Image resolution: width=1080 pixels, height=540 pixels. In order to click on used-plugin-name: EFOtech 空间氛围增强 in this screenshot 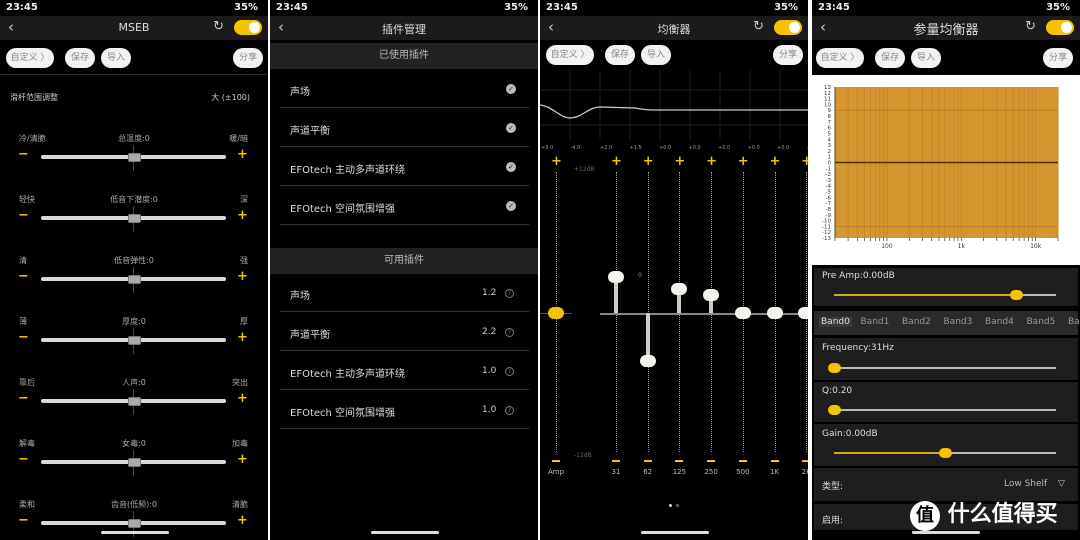, I will do `click(342, 207)`.